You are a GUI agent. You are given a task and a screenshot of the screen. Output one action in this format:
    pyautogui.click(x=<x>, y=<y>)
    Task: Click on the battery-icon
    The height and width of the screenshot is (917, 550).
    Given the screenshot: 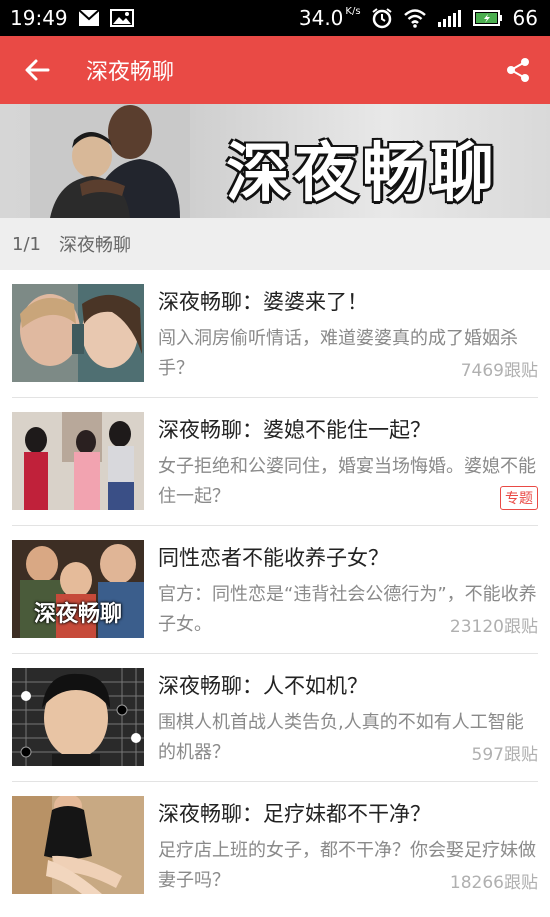 What is the action you would take?
    pyautogui.click(x=487, y=18)
    